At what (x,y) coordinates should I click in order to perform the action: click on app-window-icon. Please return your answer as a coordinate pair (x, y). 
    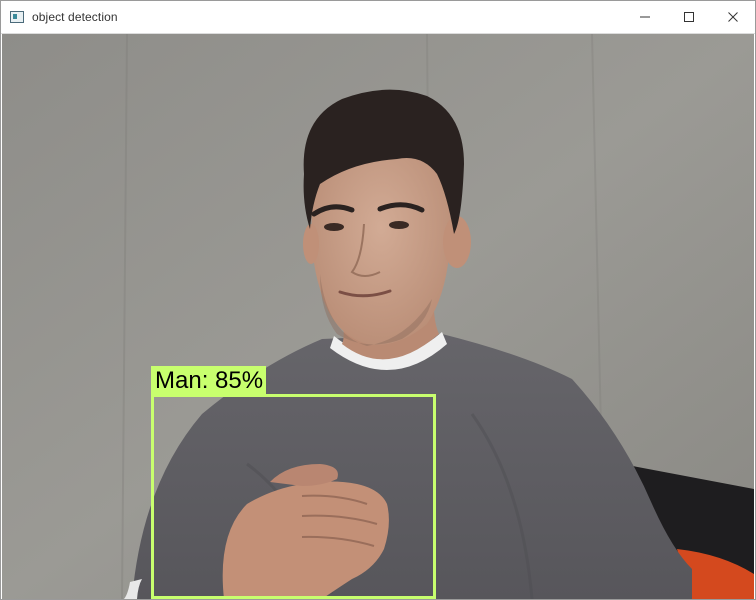
    Looking at the image, I should click on (17, 17).